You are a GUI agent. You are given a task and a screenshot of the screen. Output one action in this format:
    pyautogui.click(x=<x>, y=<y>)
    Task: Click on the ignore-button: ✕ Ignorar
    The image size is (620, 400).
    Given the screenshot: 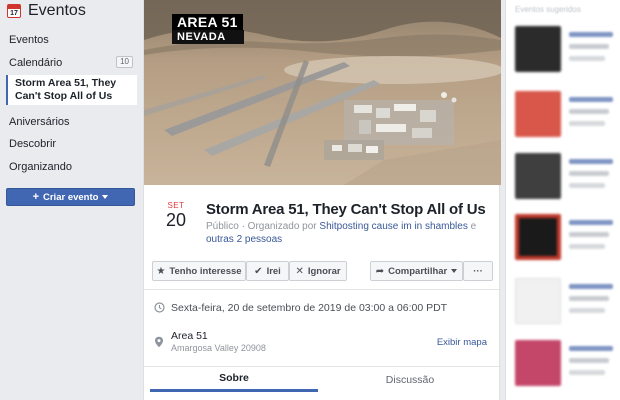 What is the action you would take?
    pyautogui.click(x=318, y=271)
    